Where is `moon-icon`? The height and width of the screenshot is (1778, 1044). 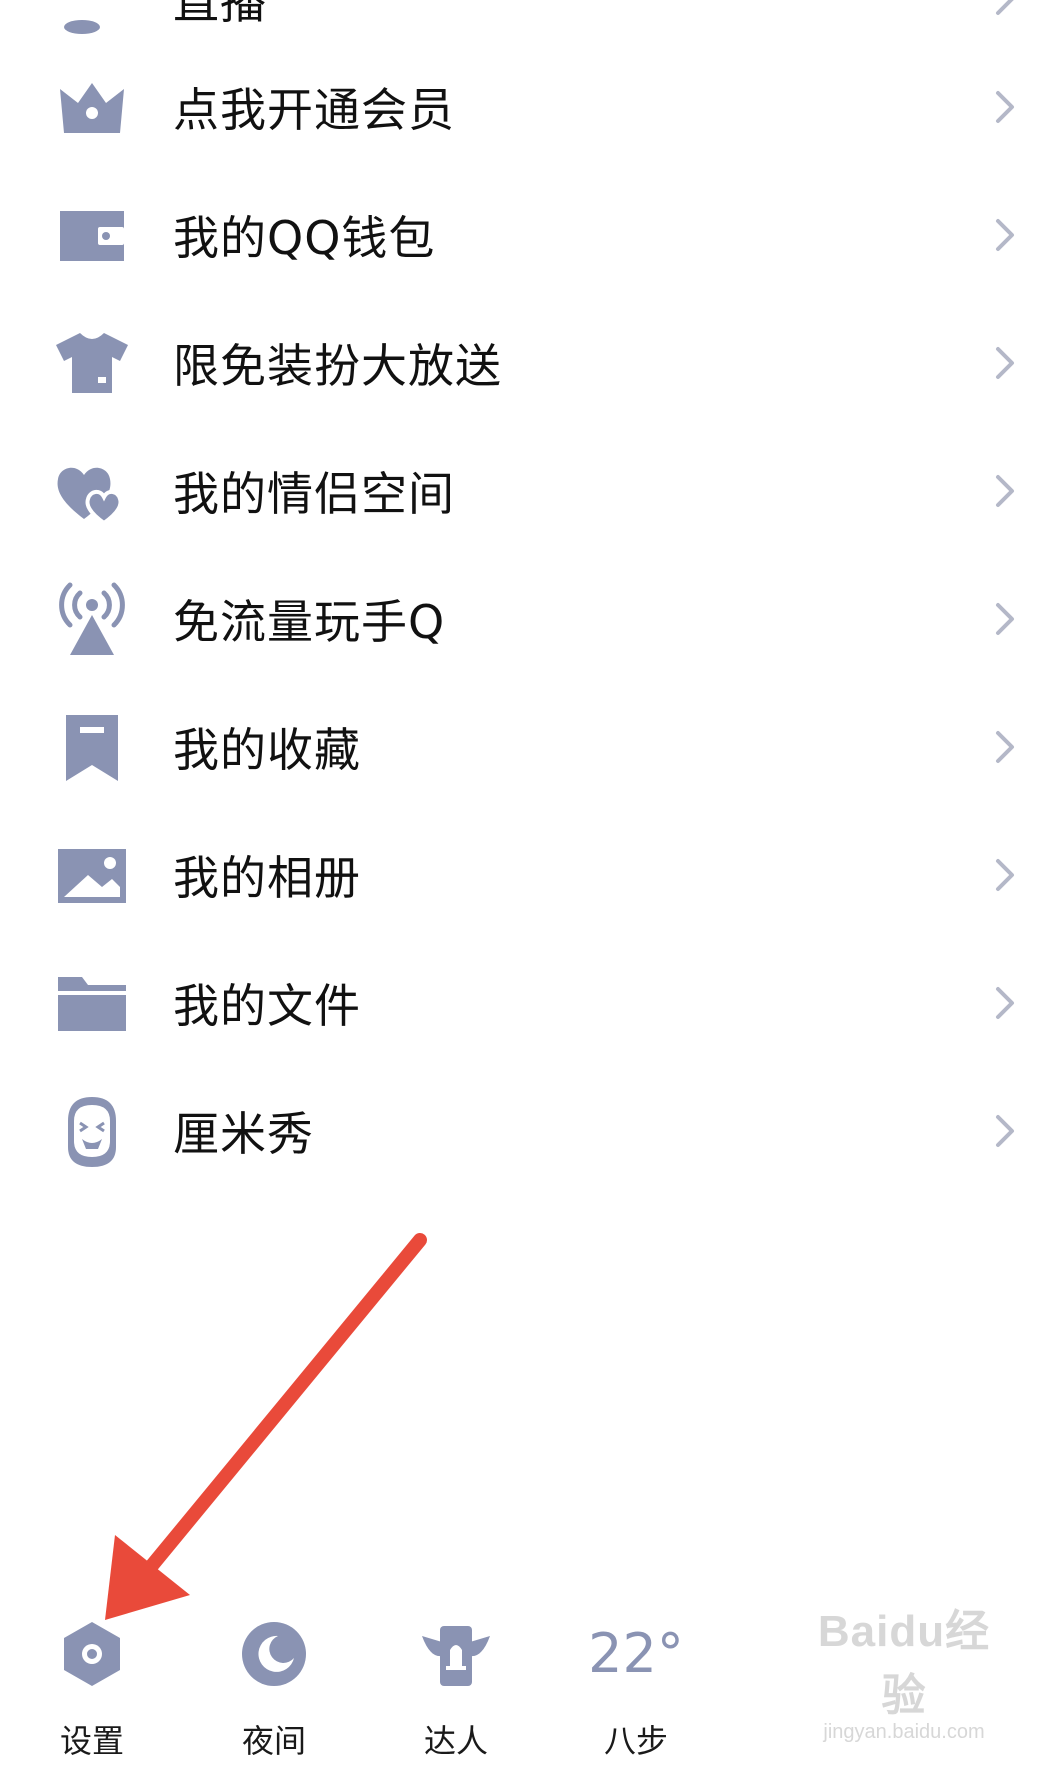 moon-icon is located at coordinates (274, 1654).